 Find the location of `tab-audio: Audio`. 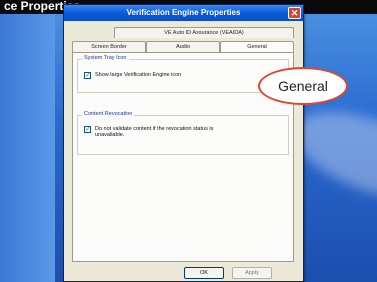

tab-audio: Audio is located at coordinates (183, 46).